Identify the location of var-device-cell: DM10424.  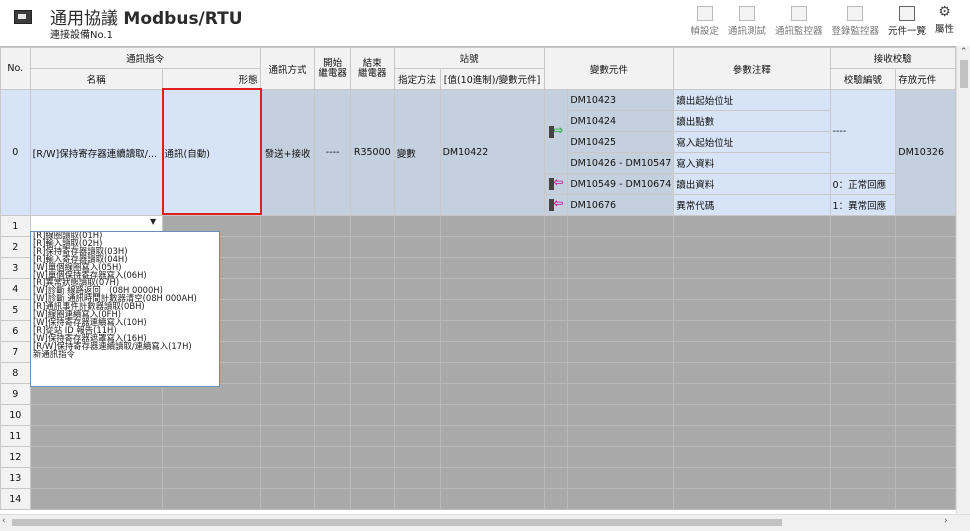
(621, 121).